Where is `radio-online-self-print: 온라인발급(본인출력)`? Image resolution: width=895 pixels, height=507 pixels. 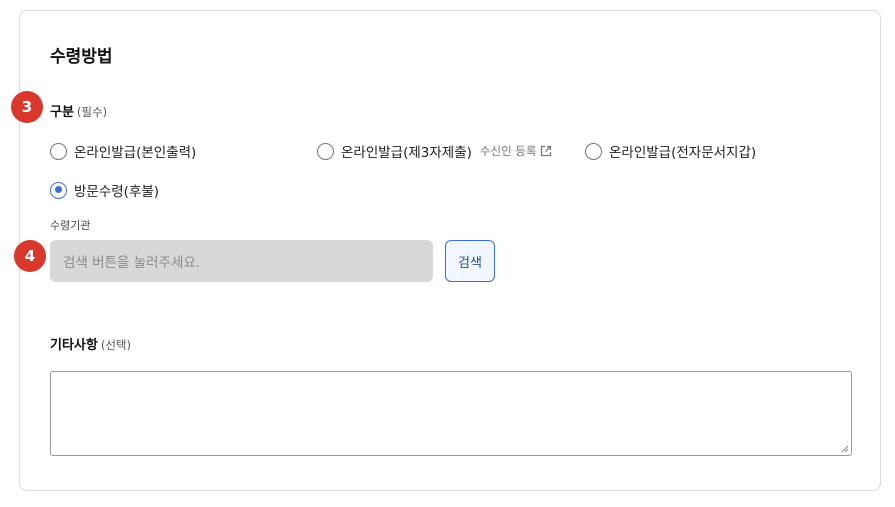 radio-online-self-print: 온라인발급(본인출력) is located at coordinates (123, 151).